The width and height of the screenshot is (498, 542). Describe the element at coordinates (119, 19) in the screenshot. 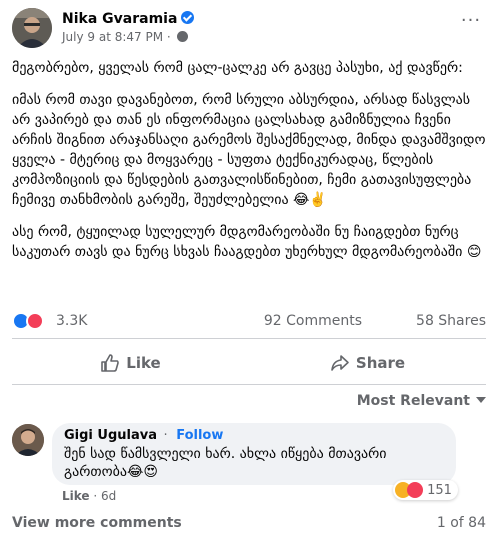

I see `author-name-text: Nika Gvaramia` at that location.